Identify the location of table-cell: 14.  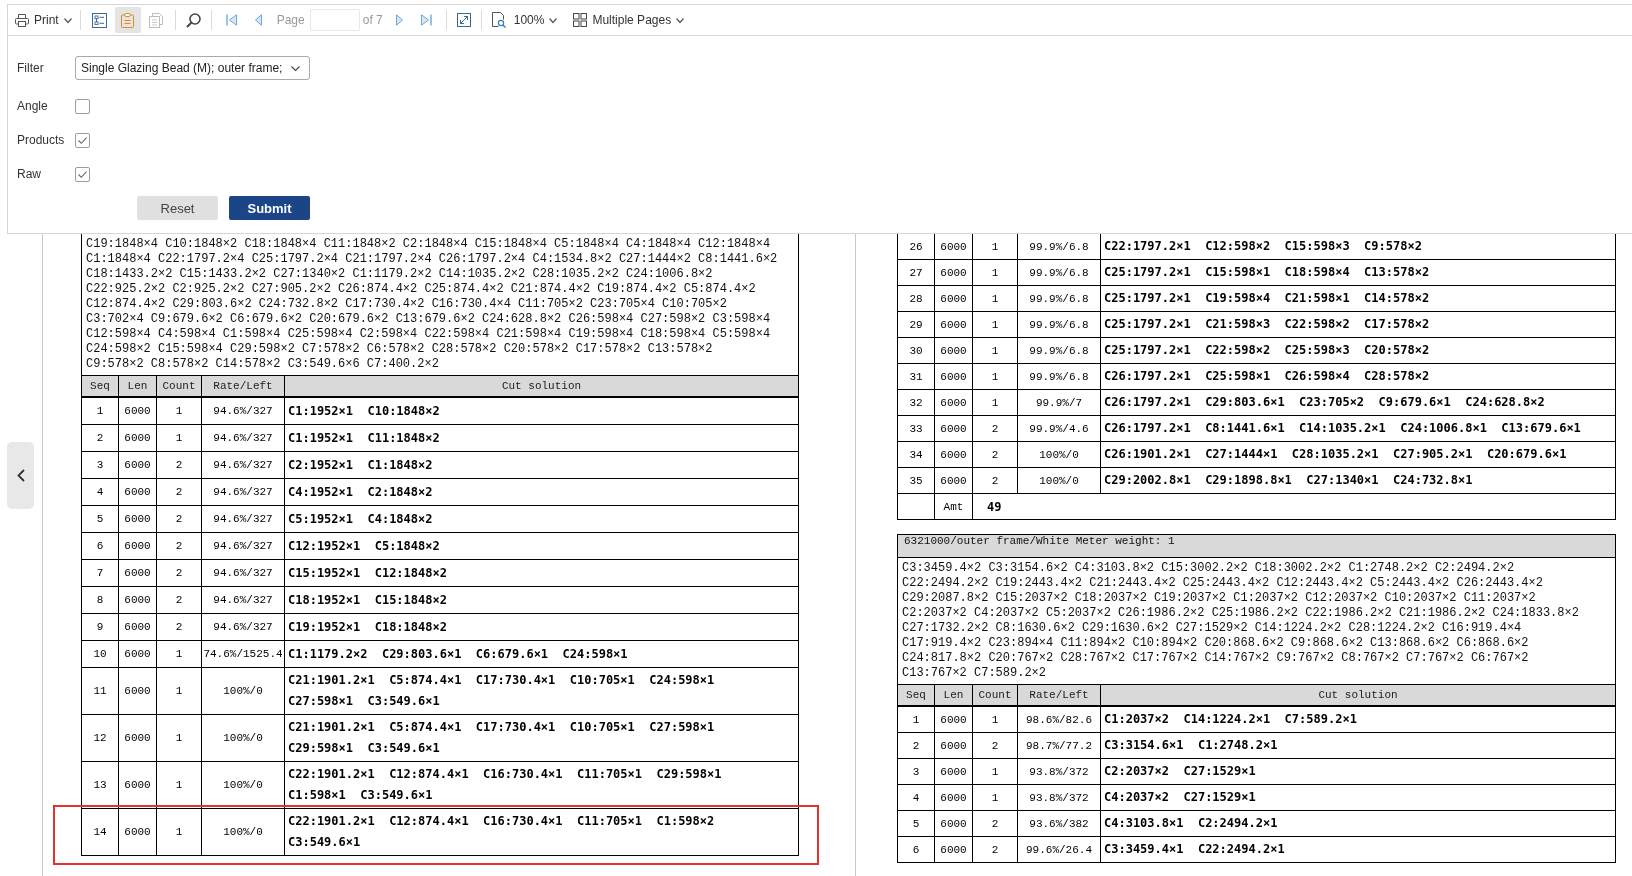
(100, 832).